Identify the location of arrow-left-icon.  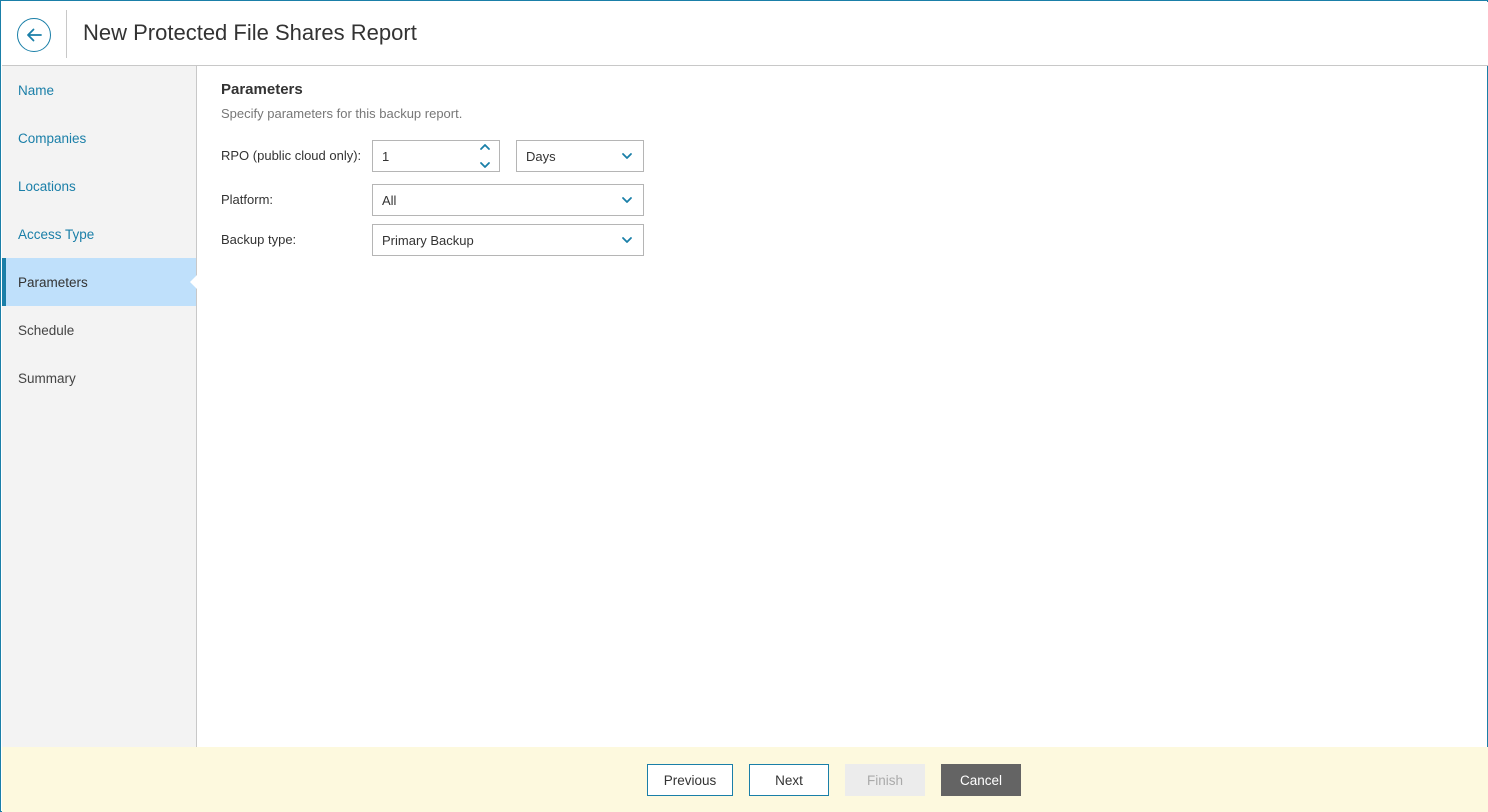
(34, 35).